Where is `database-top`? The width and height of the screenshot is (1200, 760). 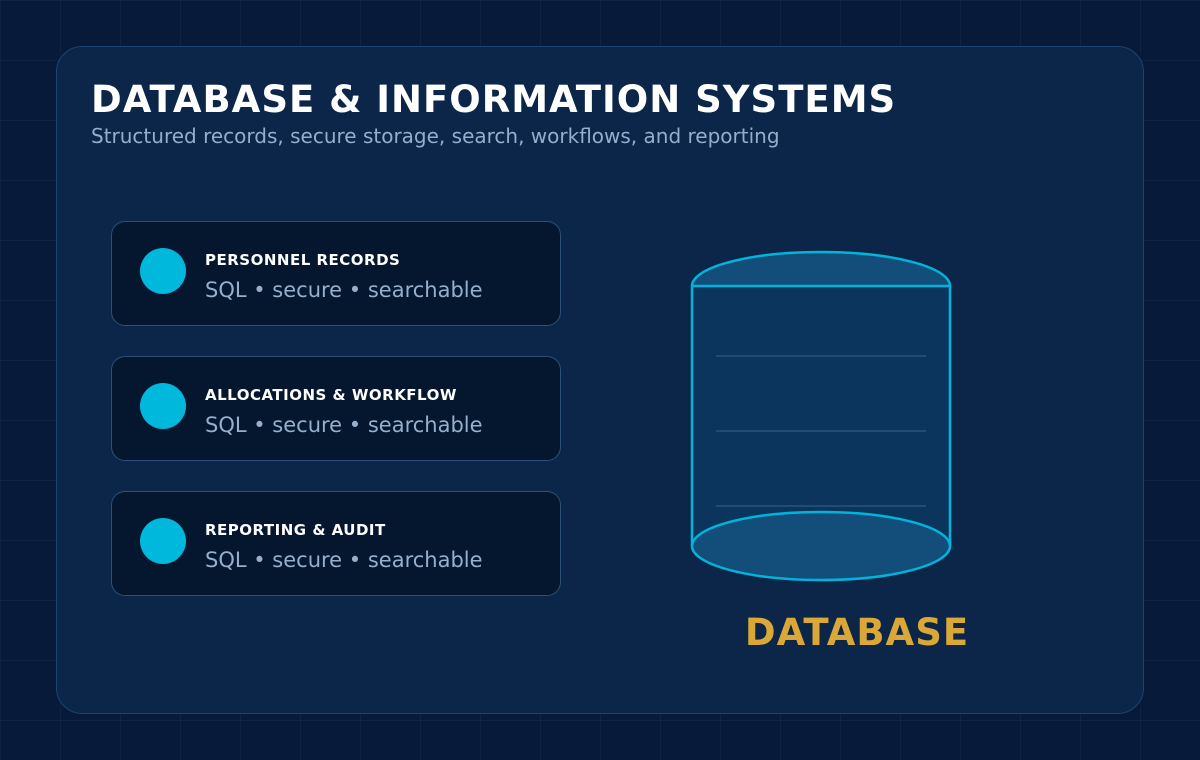
database-top is located at coordinates (821, 269).